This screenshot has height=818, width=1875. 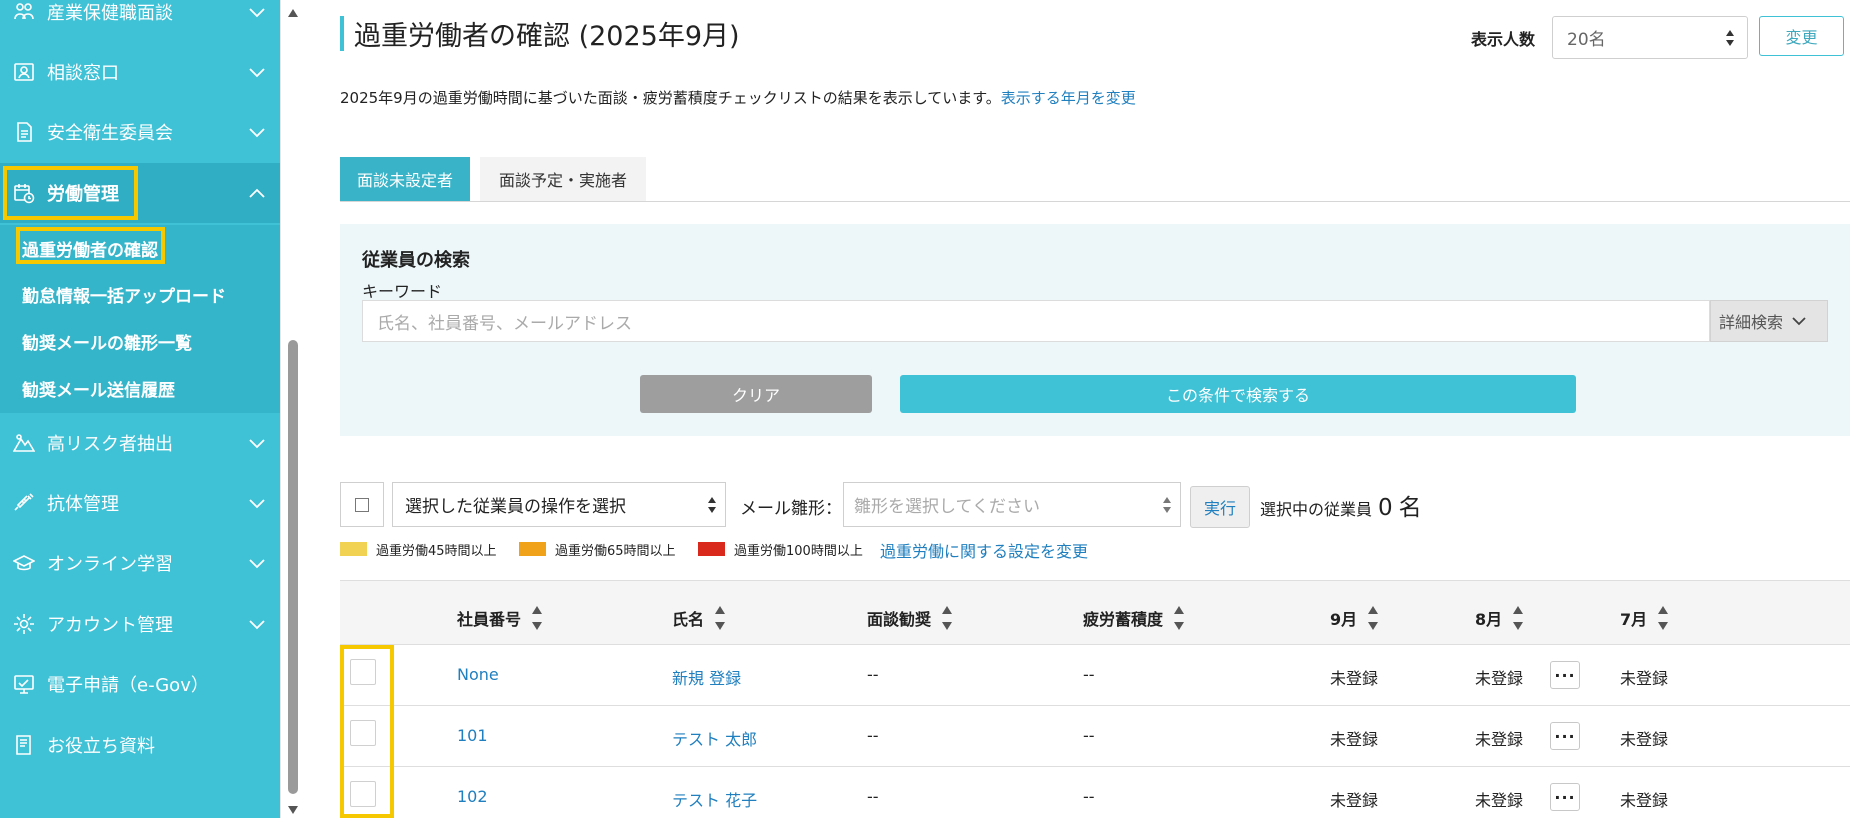 What do you see at coordinates (293, 567) in the screenshot?
I see `scrollbar-thumb` at bounding box center [293, 567].